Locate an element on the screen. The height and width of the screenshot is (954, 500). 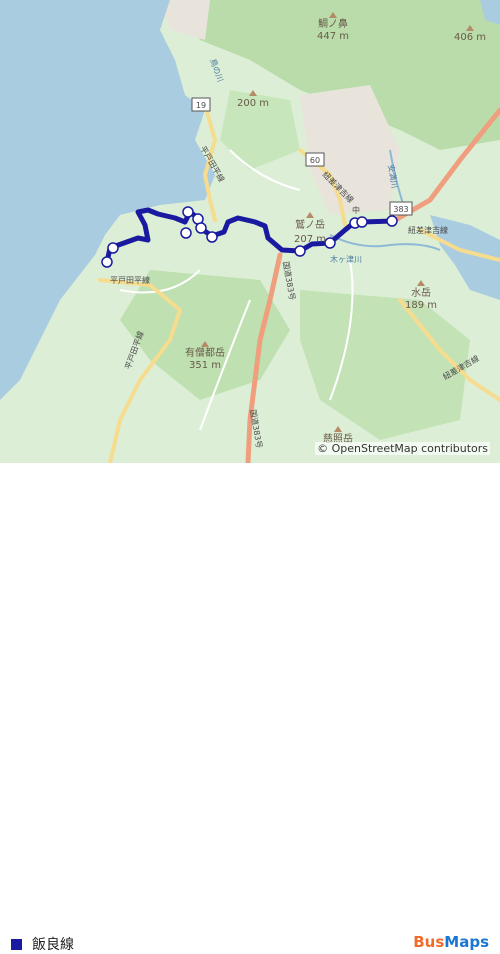
svg-text: 60 is located at coordinates (315, 160).